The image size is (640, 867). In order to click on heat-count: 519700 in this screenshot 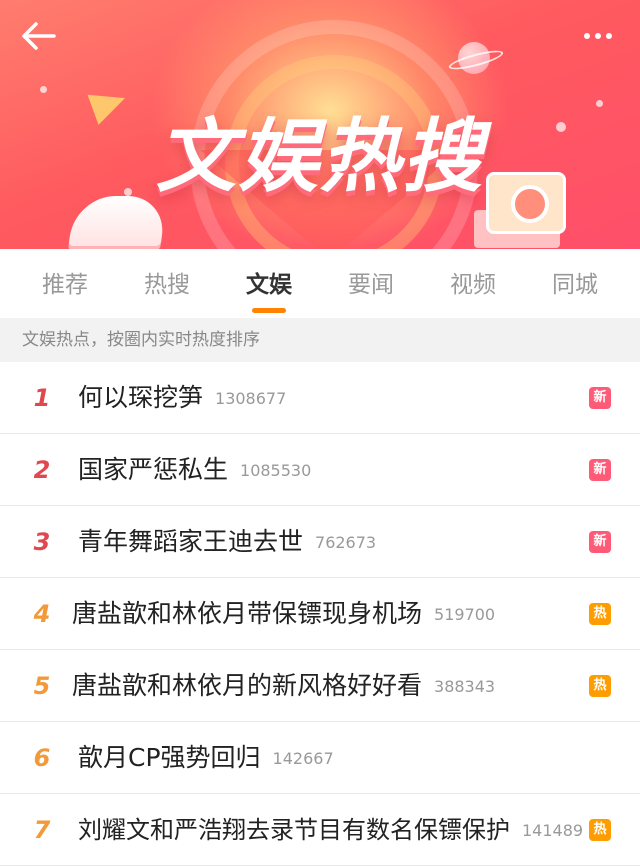, I will do `click(465, 614)`.